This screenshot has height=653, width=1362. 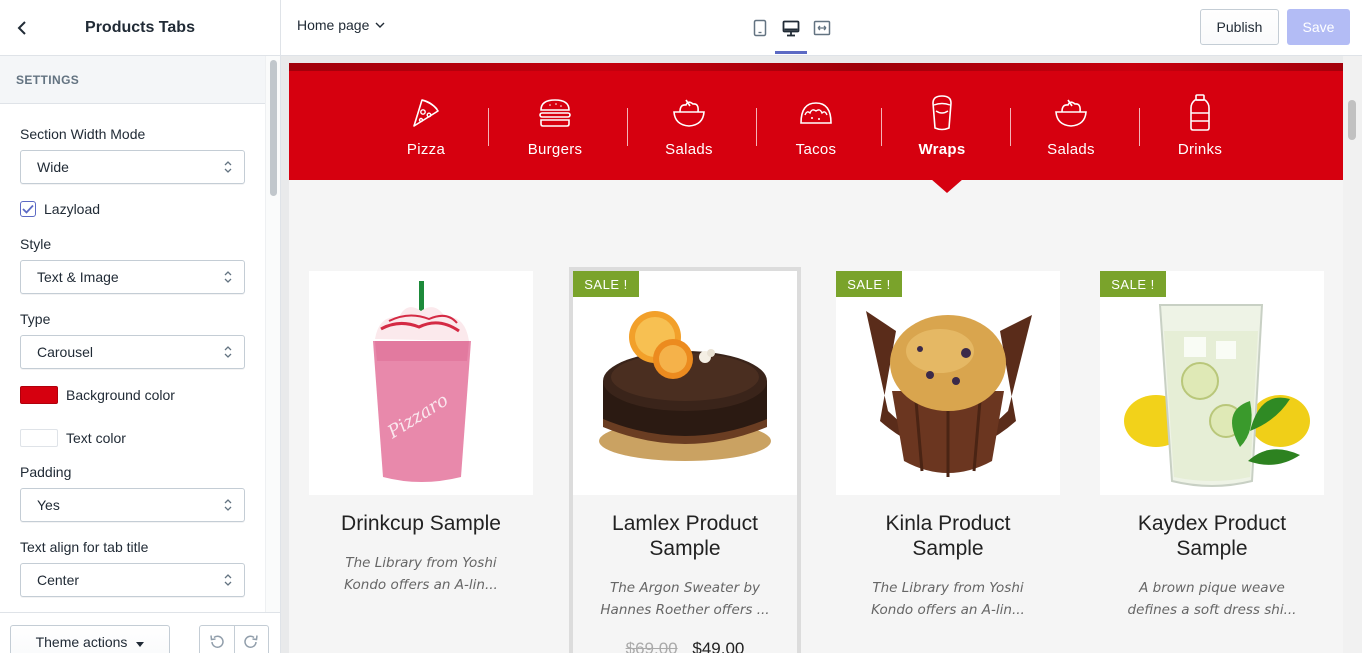 What do you see at coordinates (1217, 395) in the screenshot?
I see `lemonade-image` at bounding box center [1217, 395].